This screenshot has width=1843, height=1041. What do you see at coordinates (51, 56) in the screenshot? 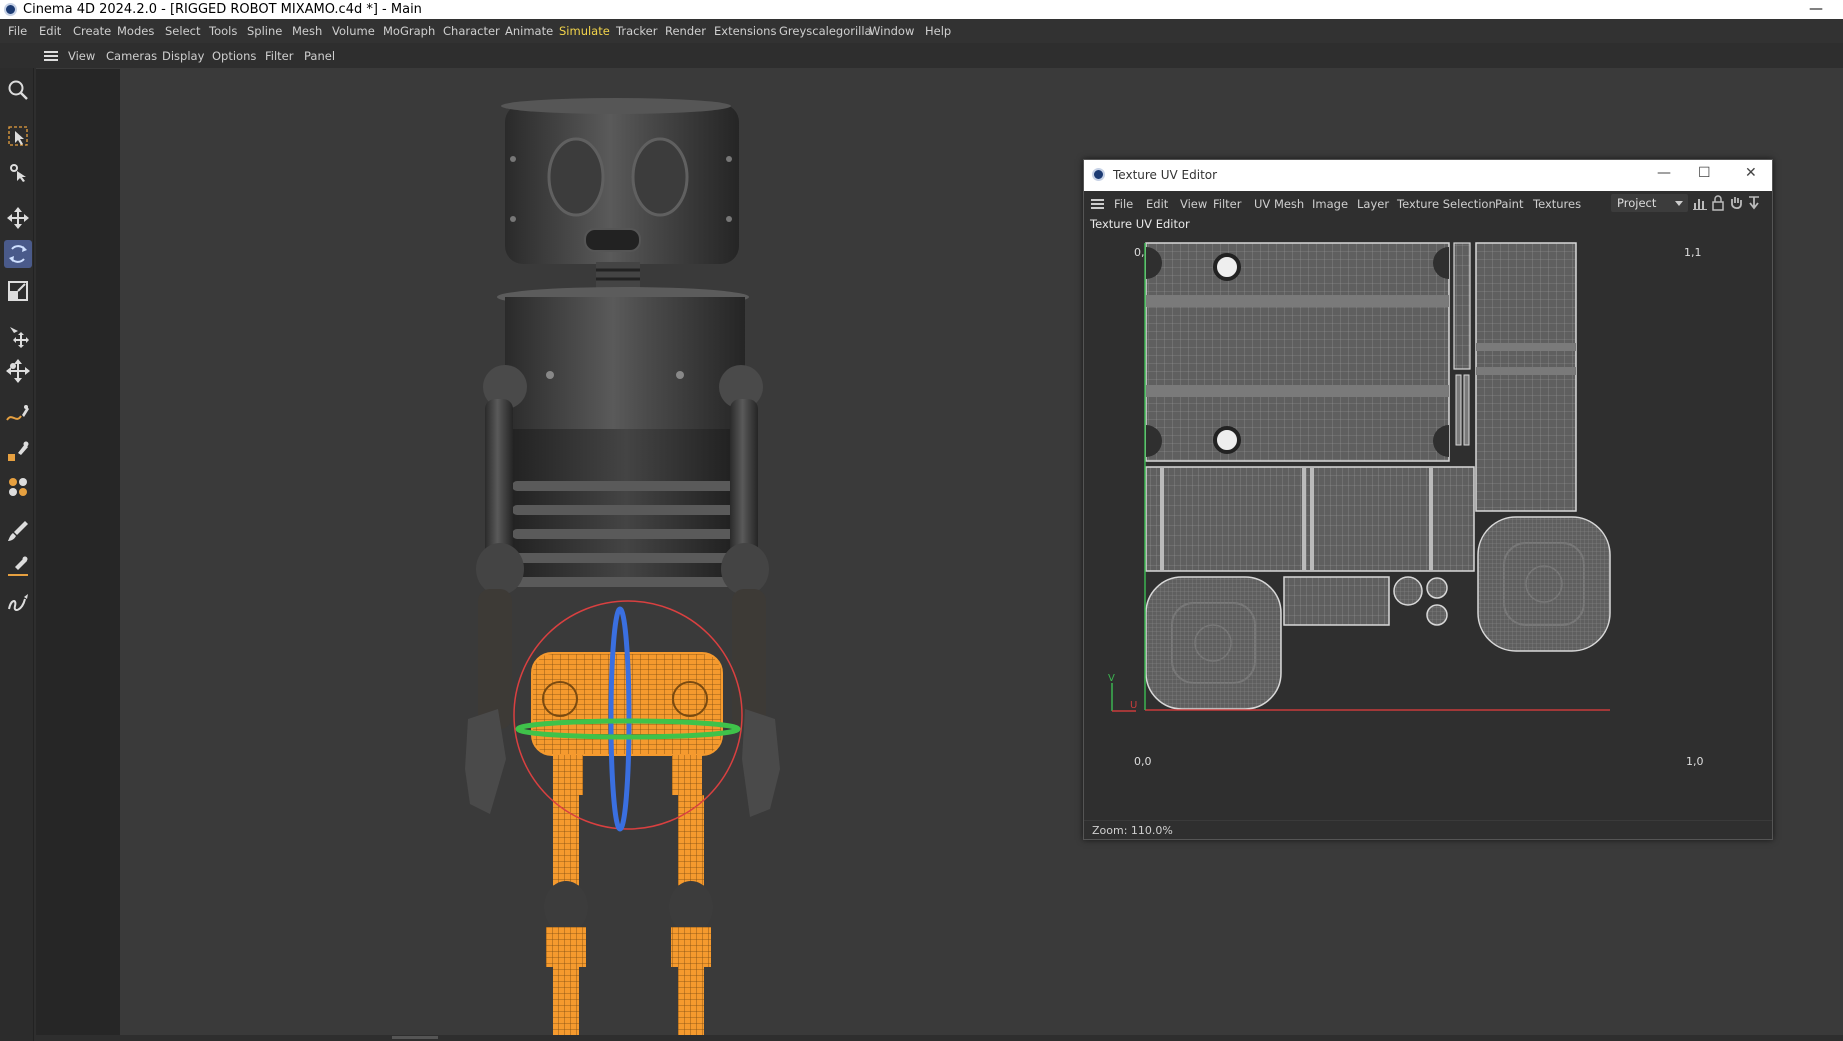
I see `viewport-hamburger-icon` at bounding box center [51, 56].